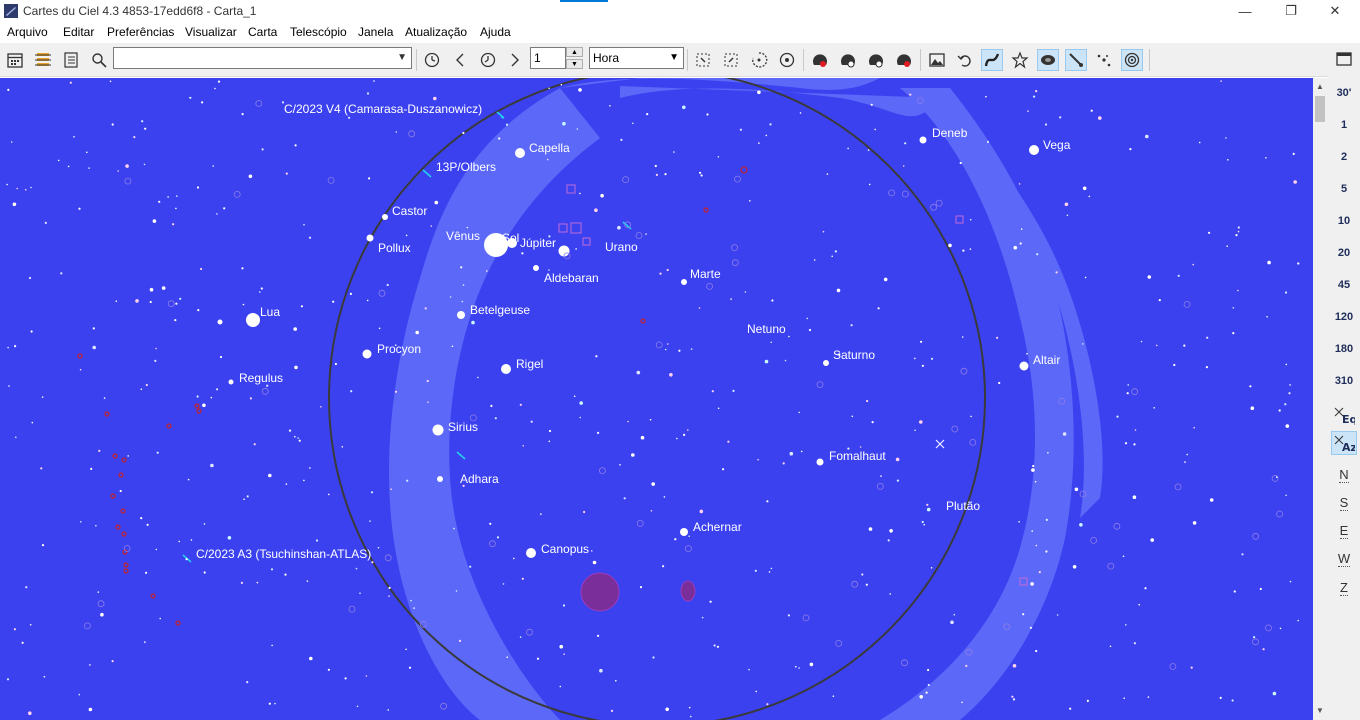  Describe the element at coordinates (409, 211) in the screenshot. I see `label-castor: Castor` at that location.